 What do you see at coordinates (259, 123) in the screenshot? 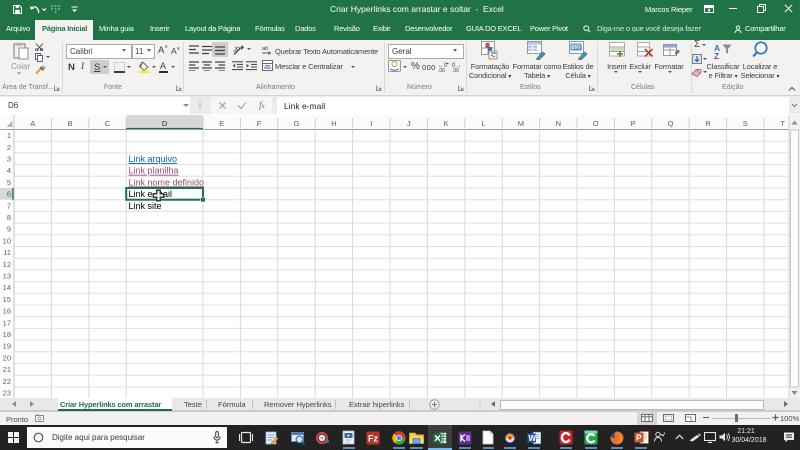
I see `svg-text: F` at bounding box center [259, 123].